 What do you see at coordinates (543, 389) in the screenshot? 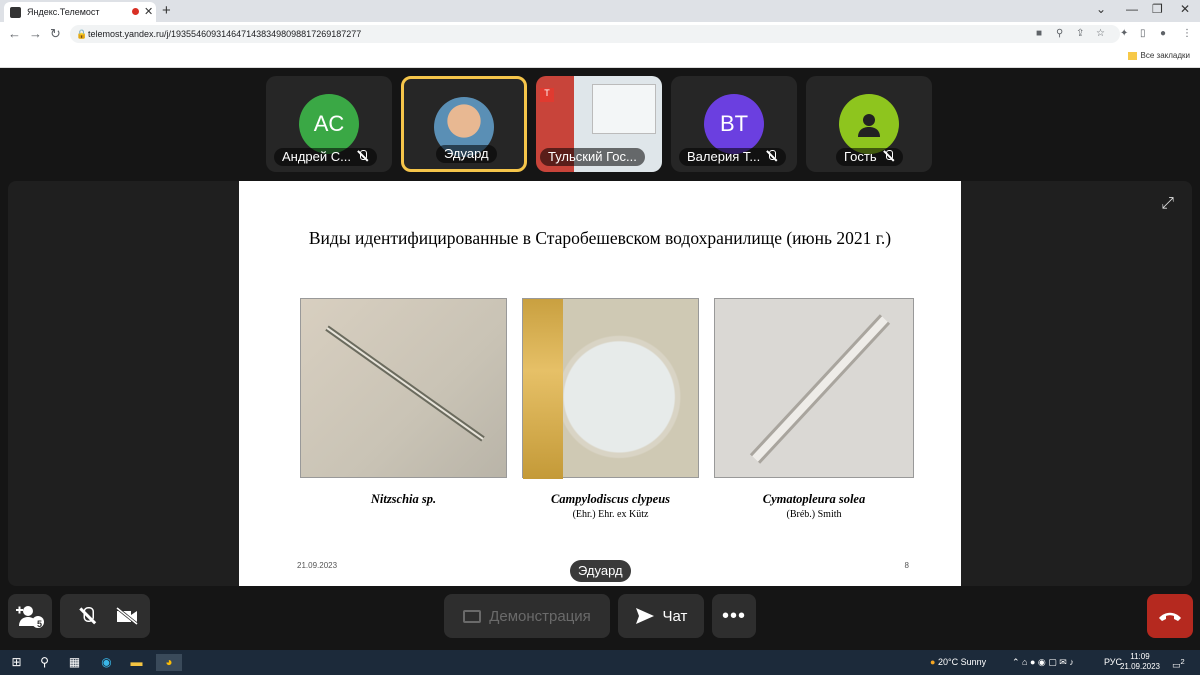
I see `algae-cluster` at bounding box center [543, 389].